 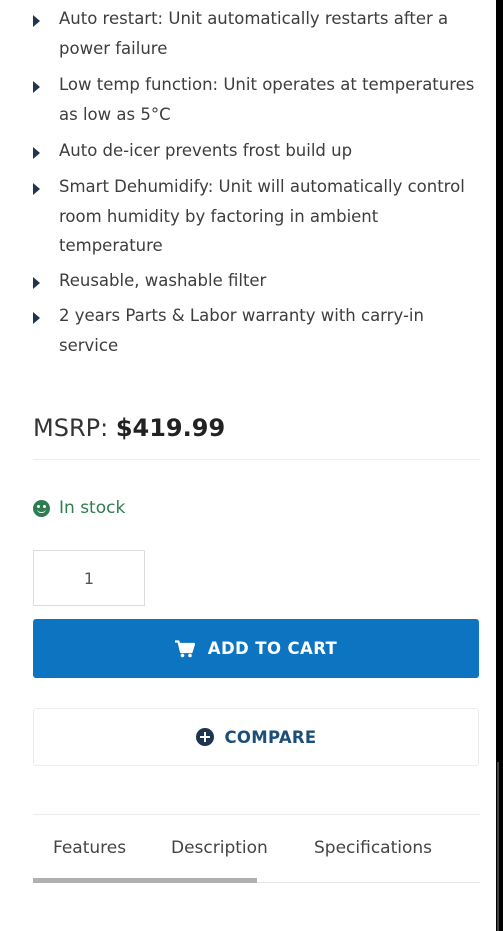 I want to click on feature-text: Auto de-icer prevents frost build up, so click(x=206, y=150).